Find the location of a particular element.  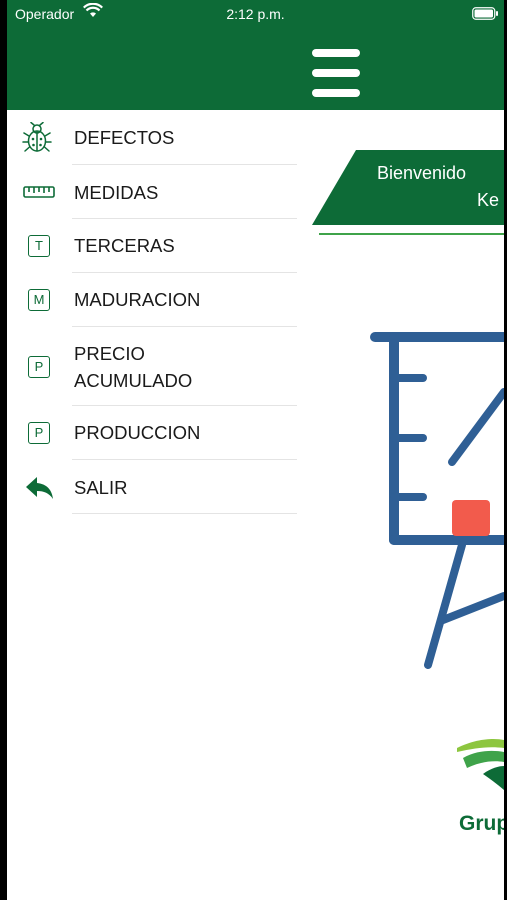

status-bar: Operador 2:12 p.m. is located at coordinates (255, 14).